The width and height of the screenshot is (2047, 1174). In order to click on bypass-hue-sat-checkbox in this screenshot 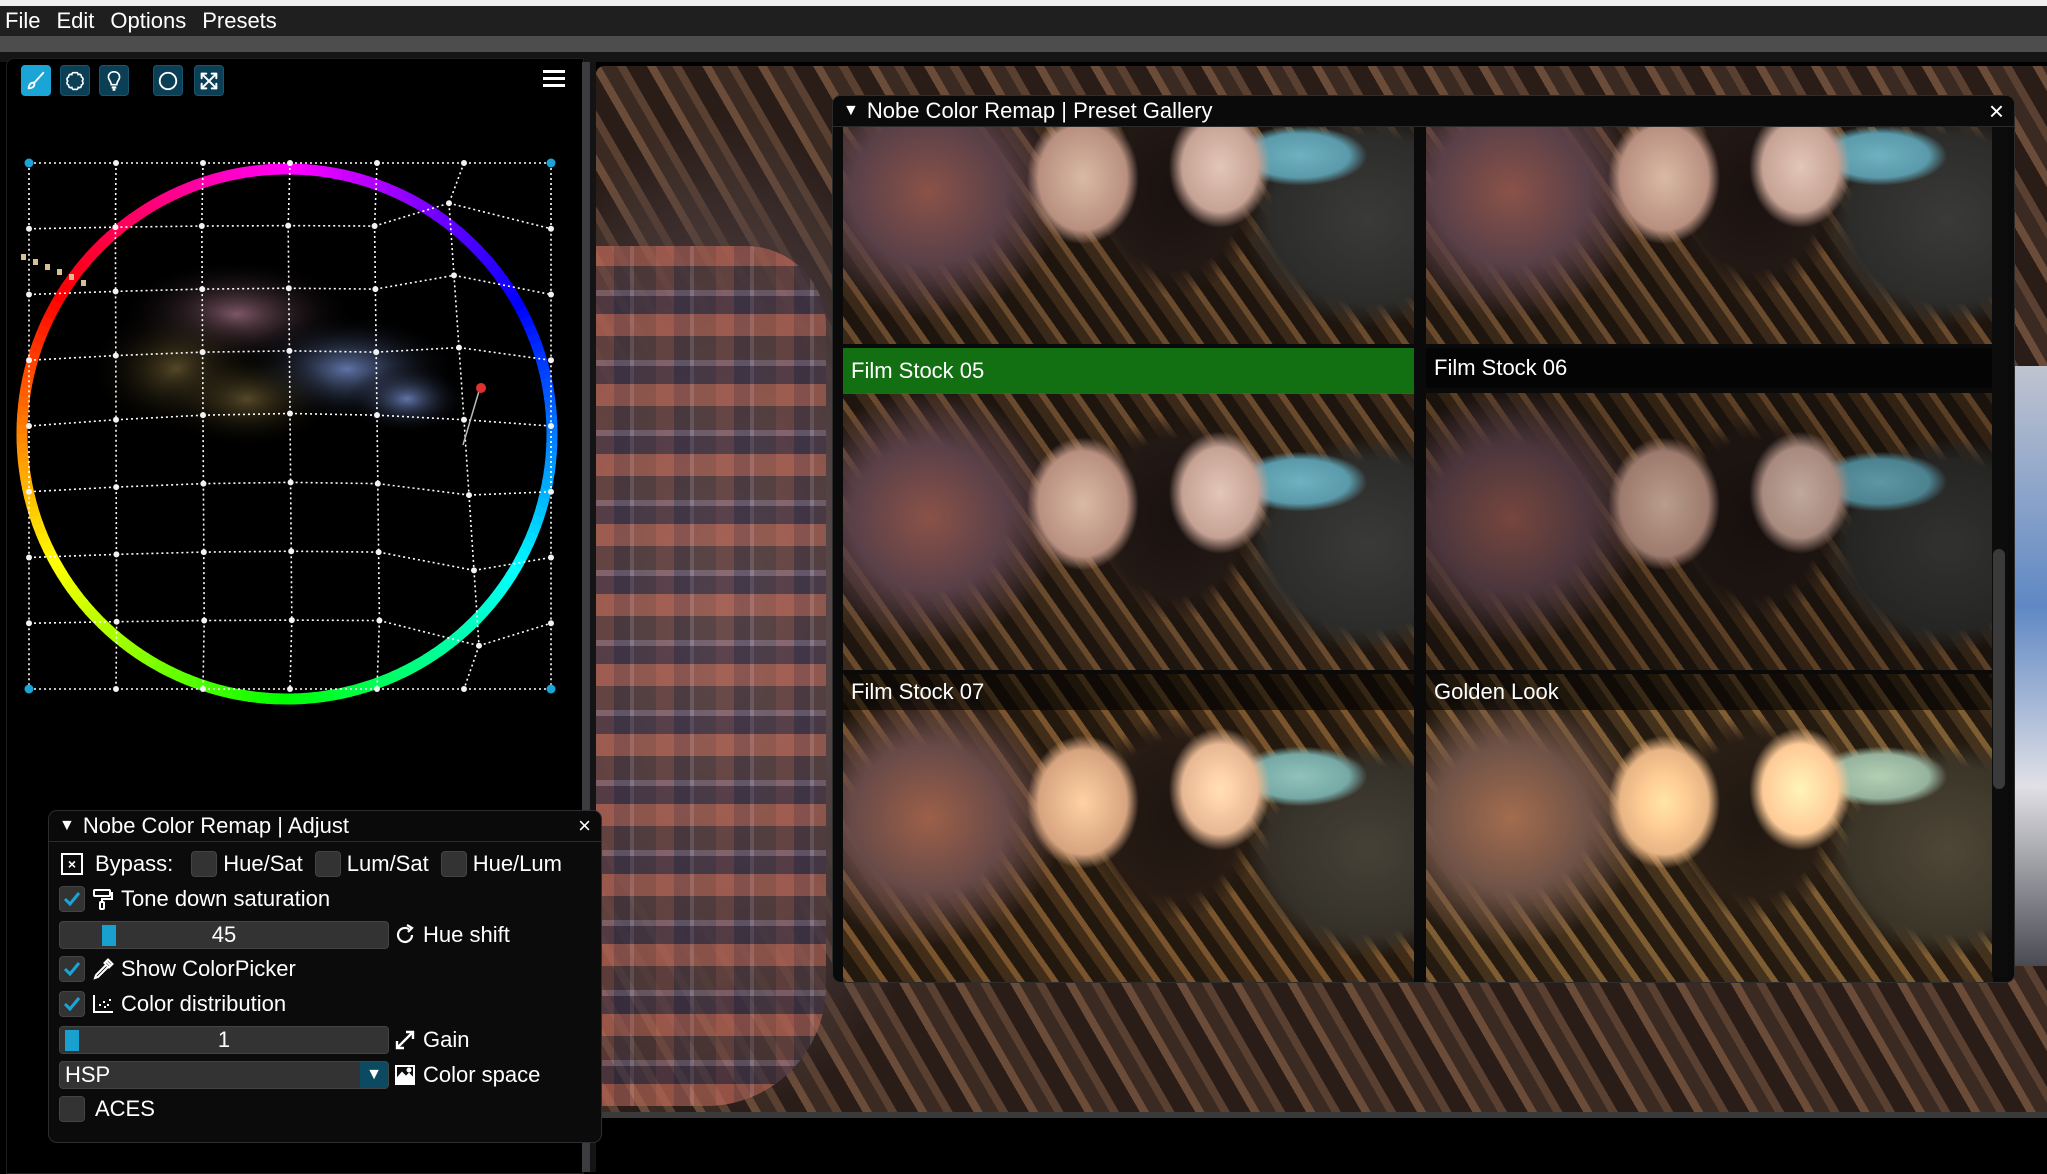, I will do `click(204, 864)`.